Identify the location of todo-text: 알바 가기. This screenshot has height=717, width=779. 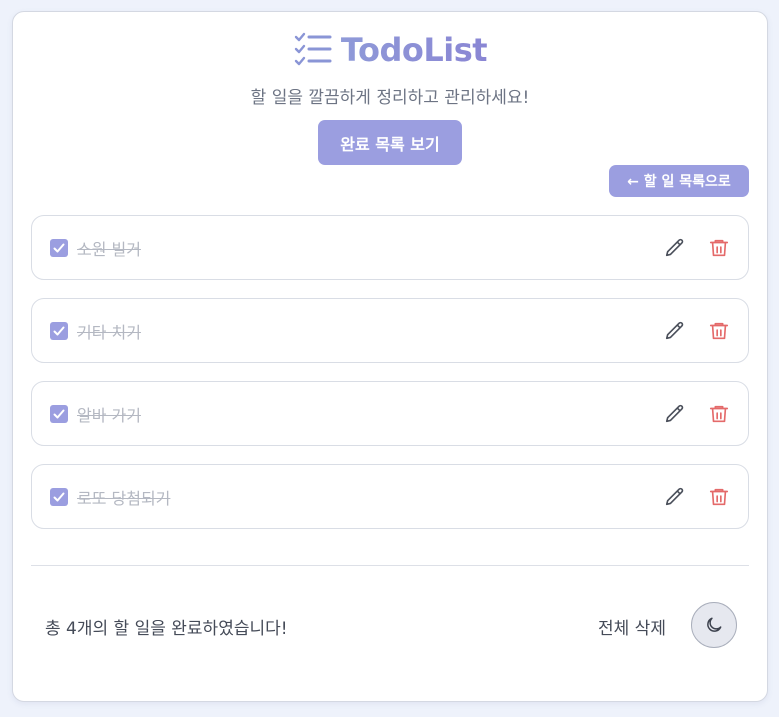
(109, 415).